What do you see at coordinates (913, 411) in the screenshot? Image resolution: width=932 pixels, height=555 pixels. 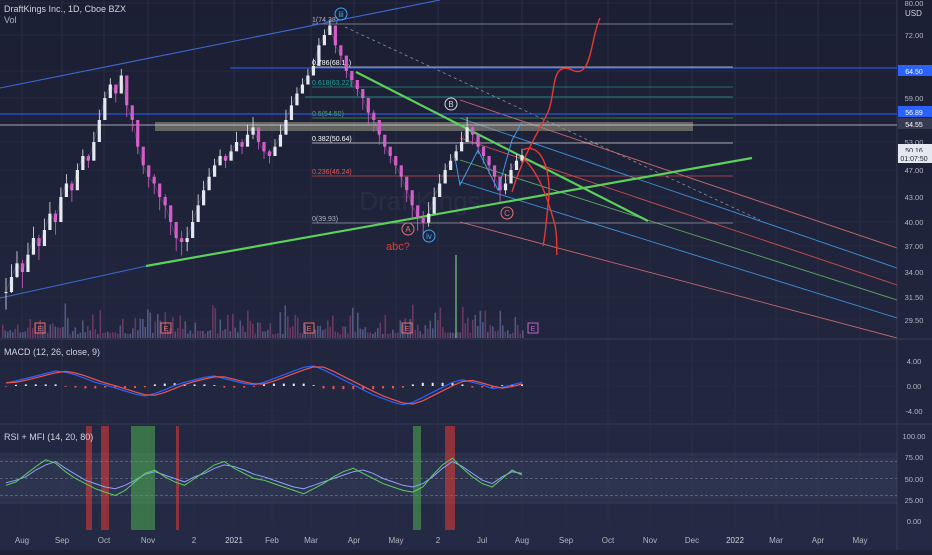 I see `macd-tick-label: -4.00` at bounding box center [913, 411].